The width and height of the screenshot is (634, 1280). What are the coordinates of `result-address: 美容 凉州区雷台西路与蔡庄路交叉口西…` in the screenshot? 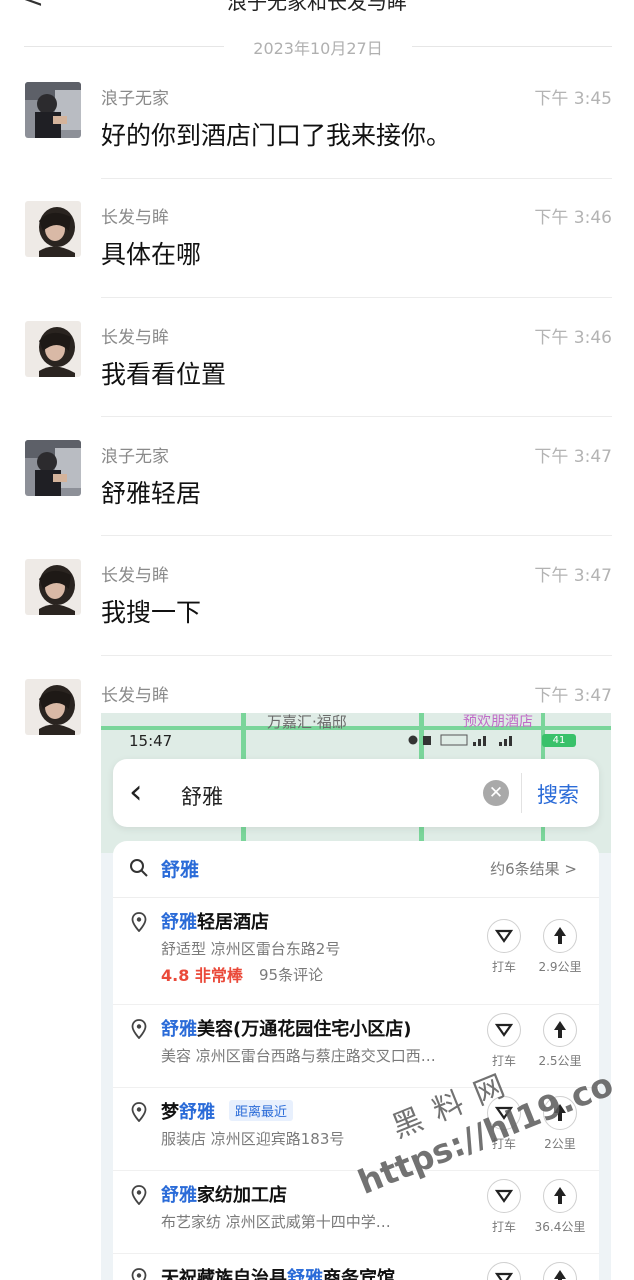 It's located at (298, 1056).